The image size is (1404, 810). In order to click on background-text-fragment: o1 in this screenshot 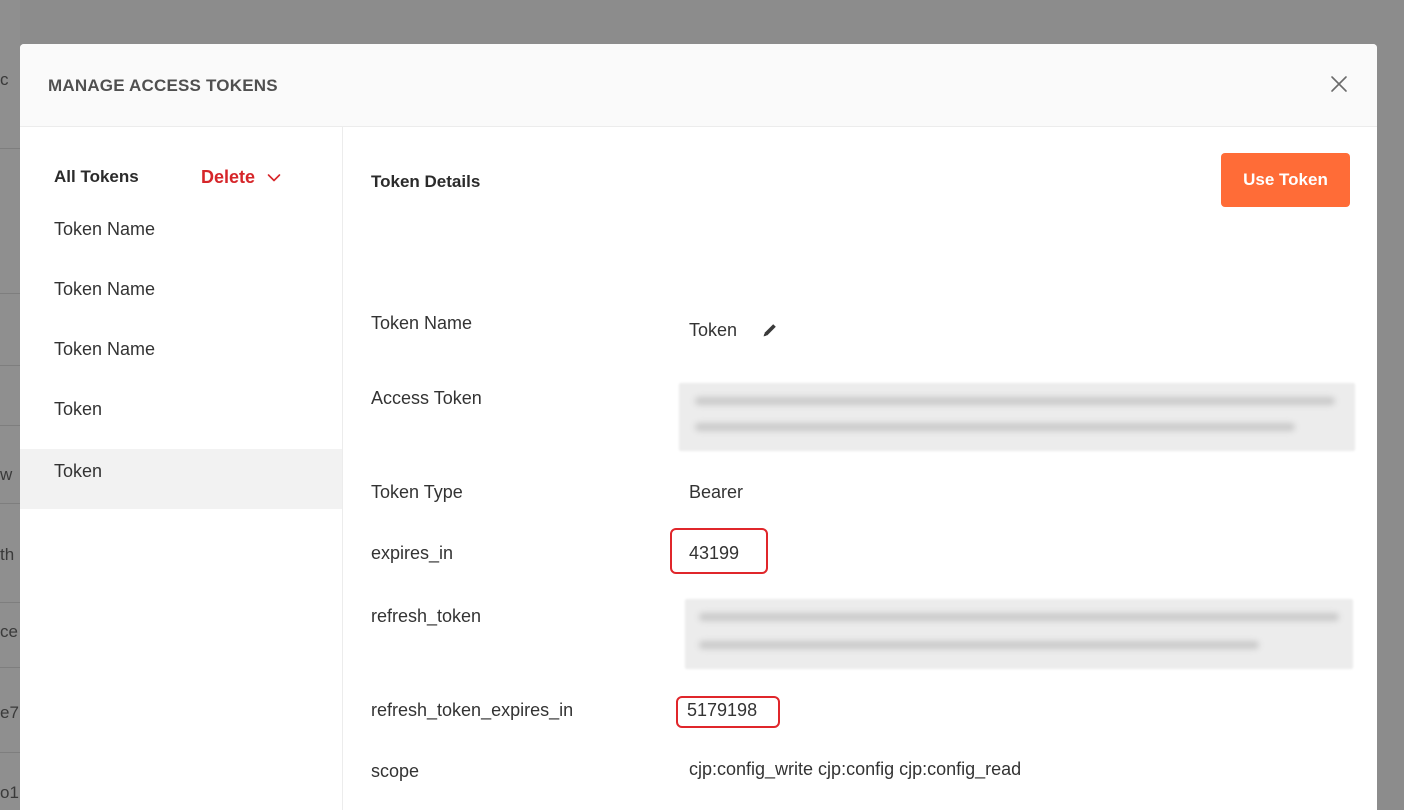, I will do `click(9, 792)`.